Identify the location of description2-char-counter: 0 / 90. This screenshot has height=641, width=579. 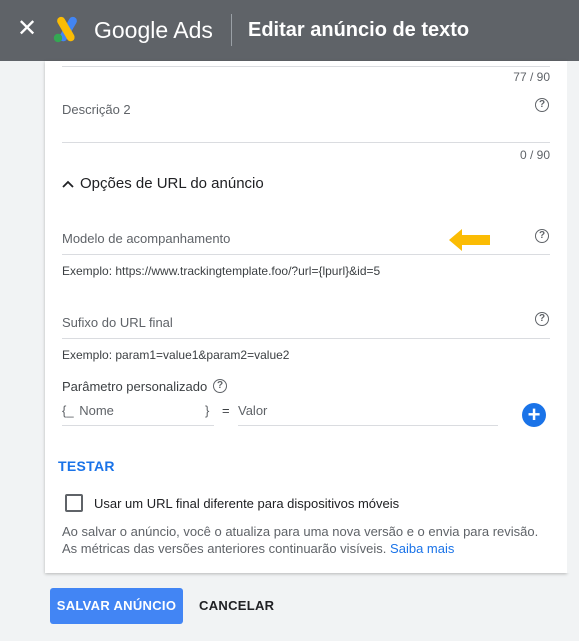
(534, 155).